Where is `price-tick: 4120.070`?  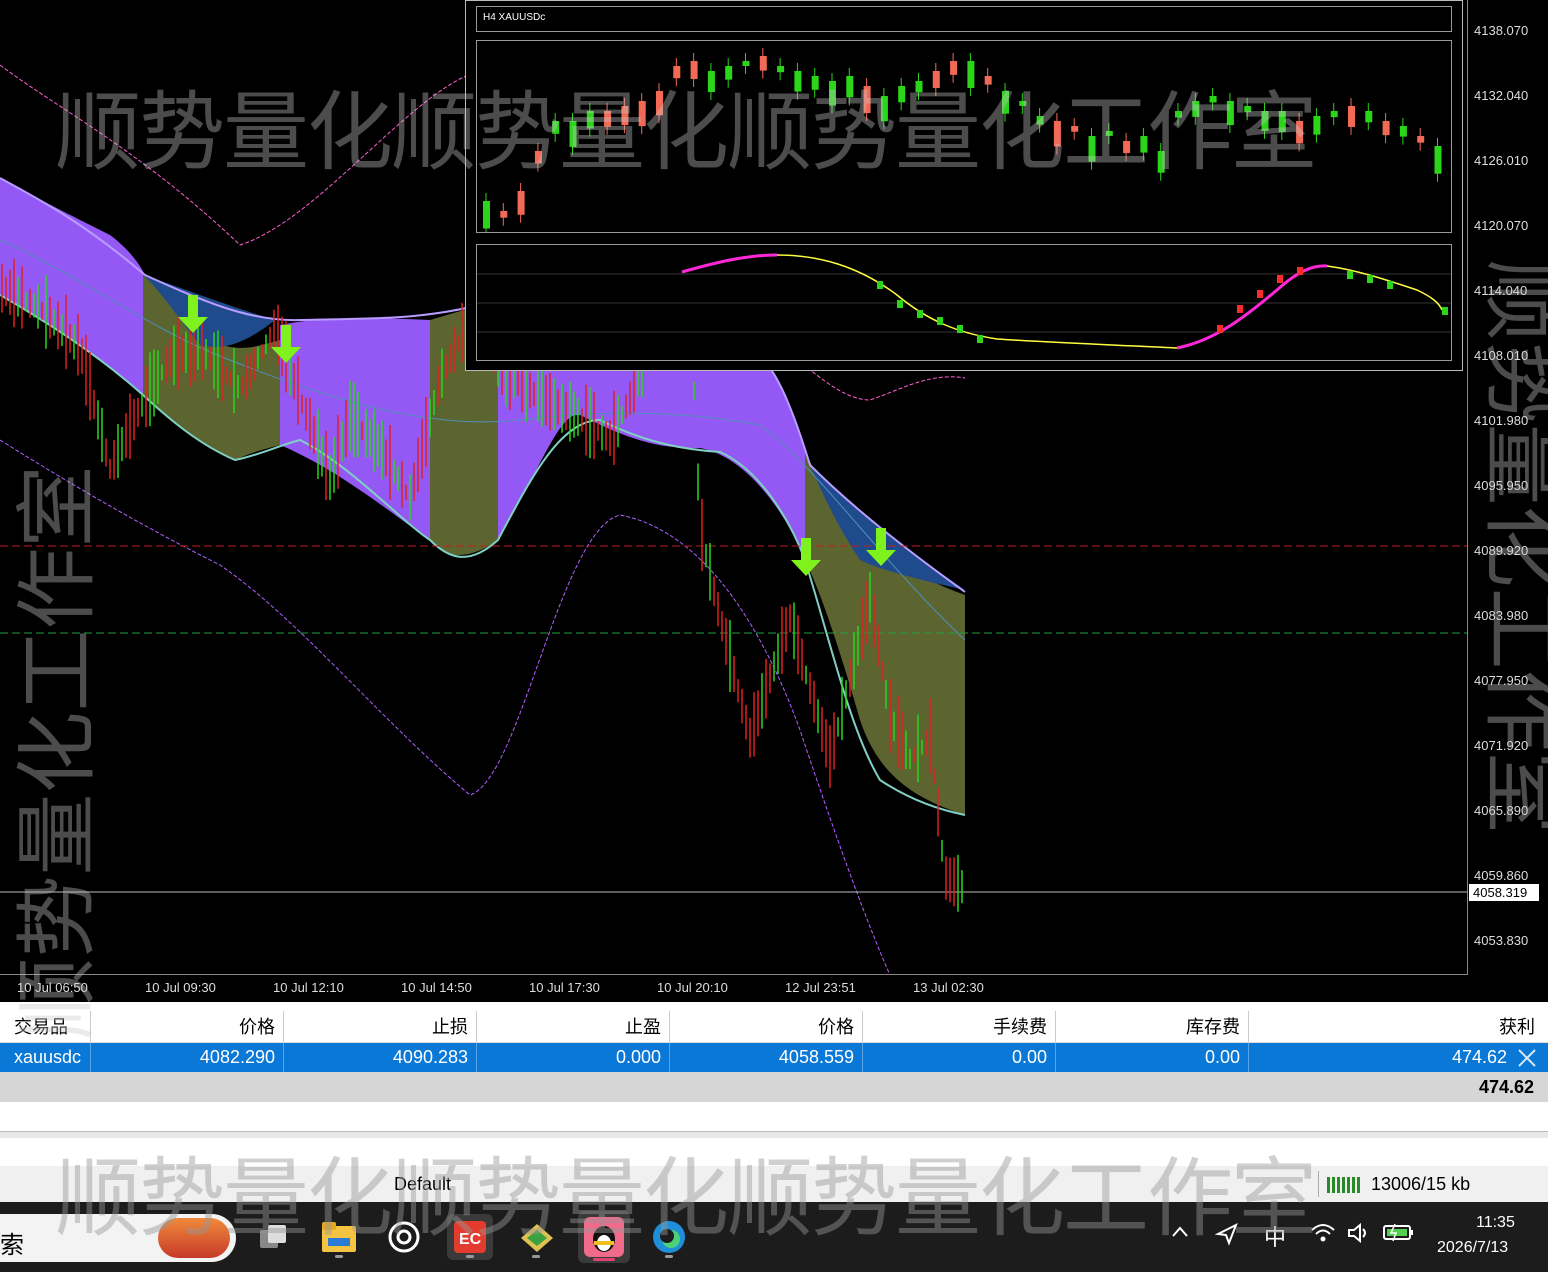
price-tick: 4120.070 is located at coordinates (1501, 225).